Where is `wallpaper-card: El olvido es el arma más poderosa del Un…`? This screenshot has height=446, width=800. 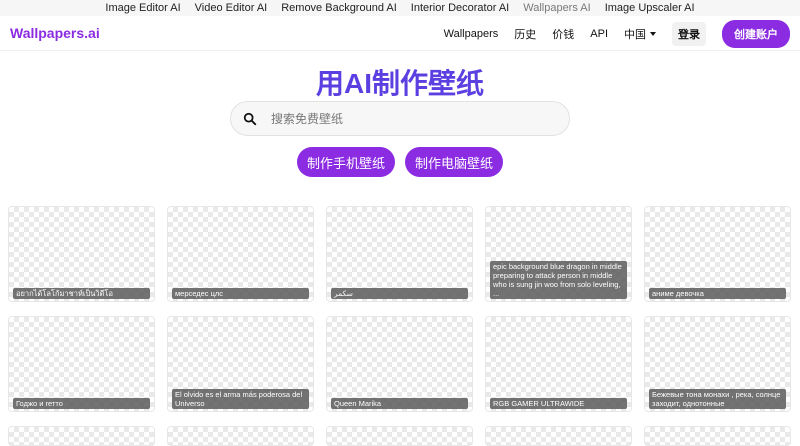 wallpaper-card: El olvido es el arma más poderosa del Un… is located at coordinates (240, 364).